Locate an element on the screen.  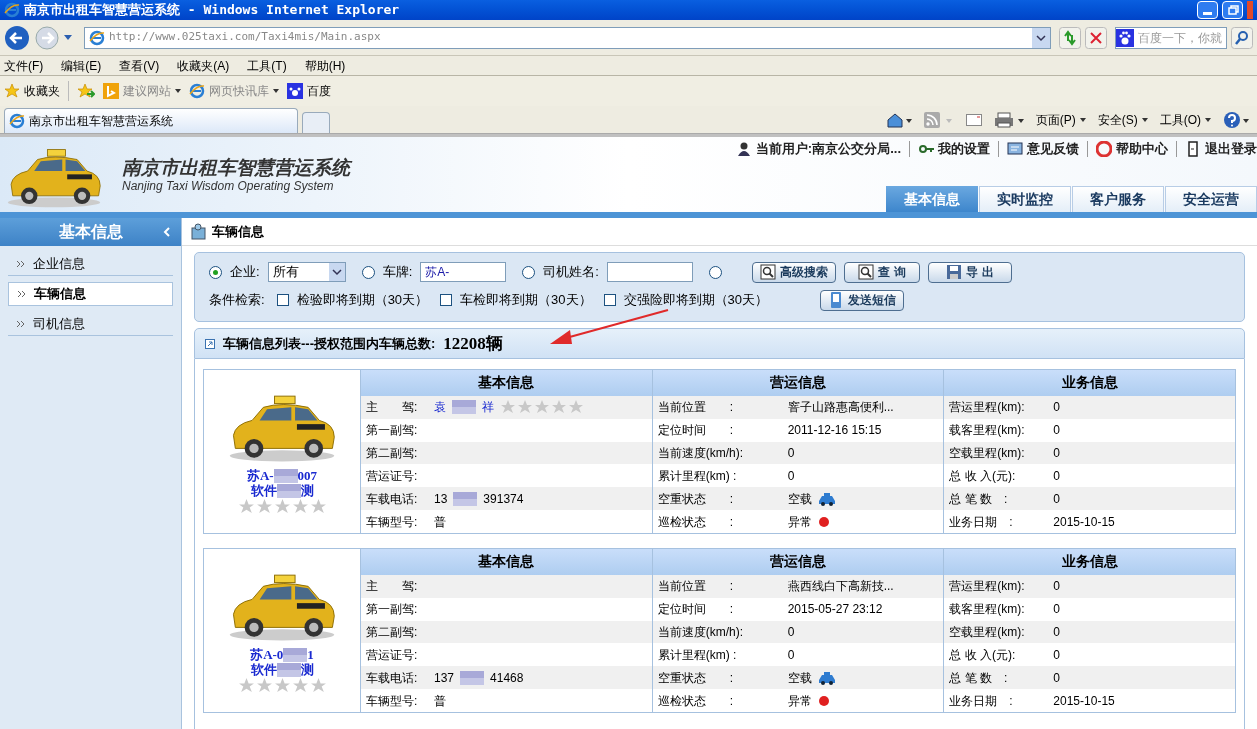
sidebar-item: 企业信息 is located at coordinates (90, 264).